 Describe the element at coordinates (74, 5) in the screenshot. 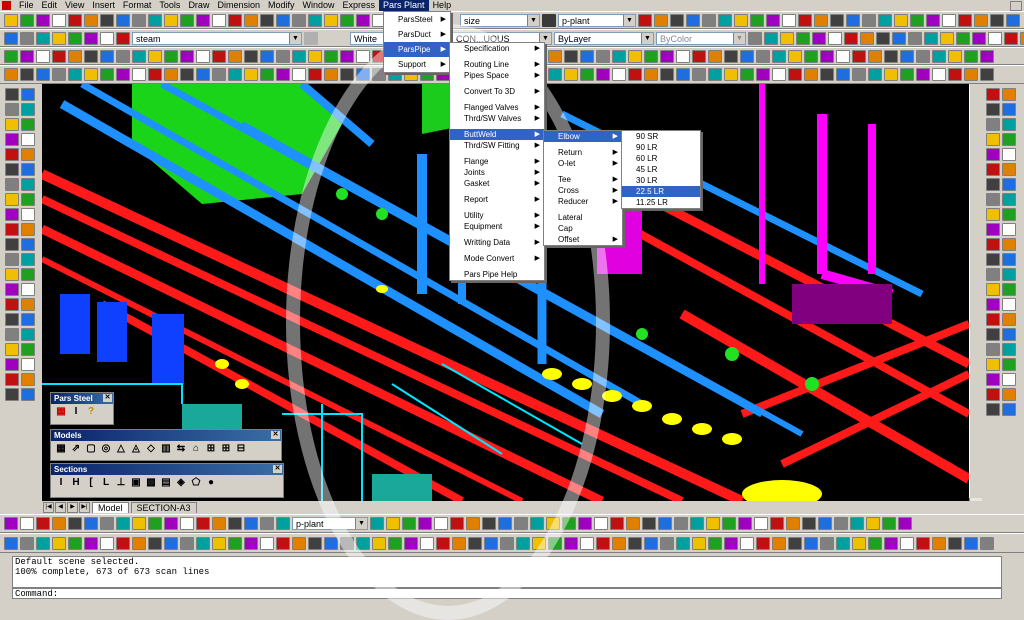

I see `menu-view: View` at that location.